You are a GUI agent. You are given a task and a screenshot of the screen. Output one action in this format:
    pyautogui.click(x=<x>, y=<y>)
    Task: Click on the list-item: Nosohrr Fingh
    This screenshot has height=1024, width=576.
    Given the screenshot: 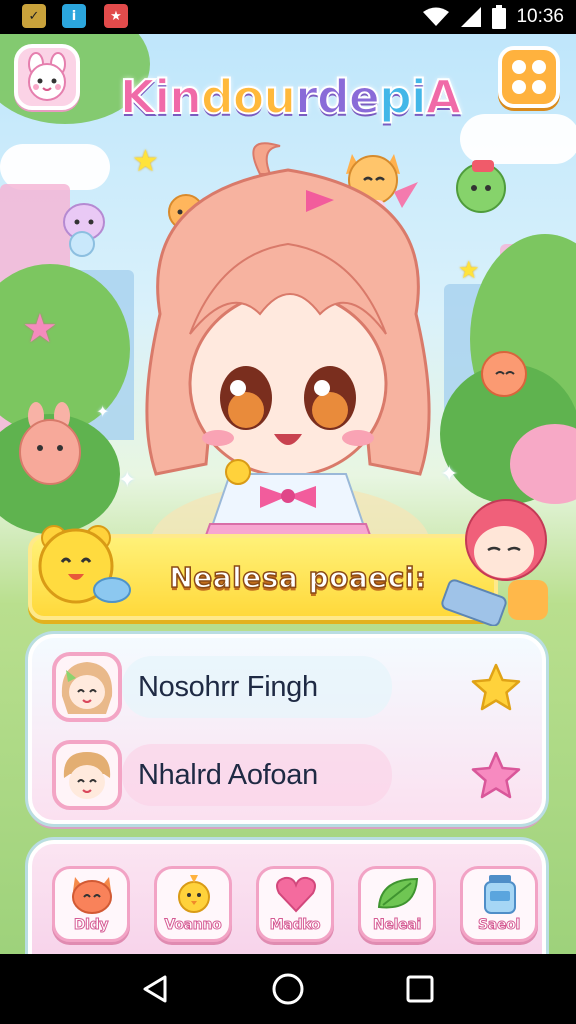 What is the action you would take?
    pyautogui.click(x=287, y=687)
    